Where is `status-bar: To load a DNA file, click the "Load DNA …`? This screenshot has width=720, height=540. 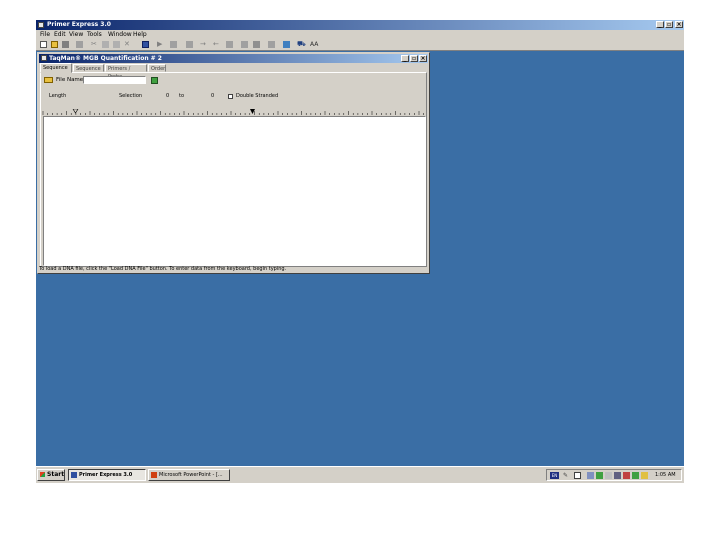 status-bar: To load a DNA file, click the "Load DNA … is located at coordinates (163, 269).